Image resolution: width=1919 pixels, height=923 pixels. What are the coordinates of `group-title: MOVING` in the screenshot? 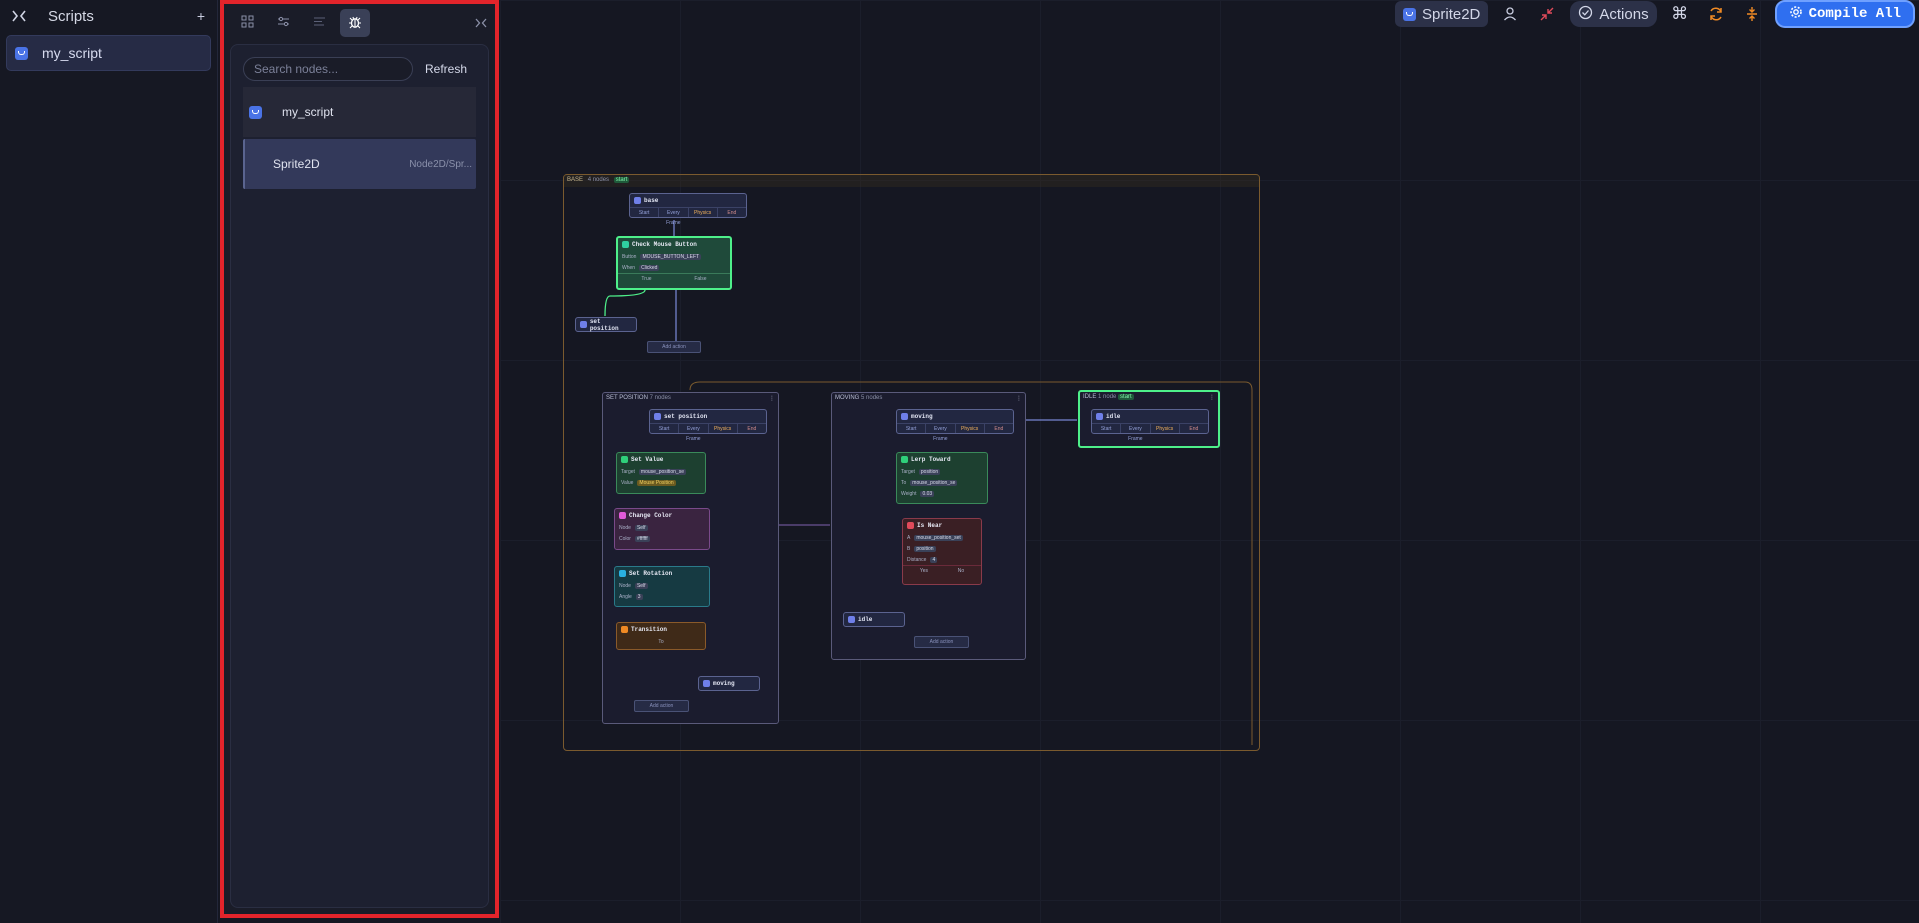 It's located at (847, 398).